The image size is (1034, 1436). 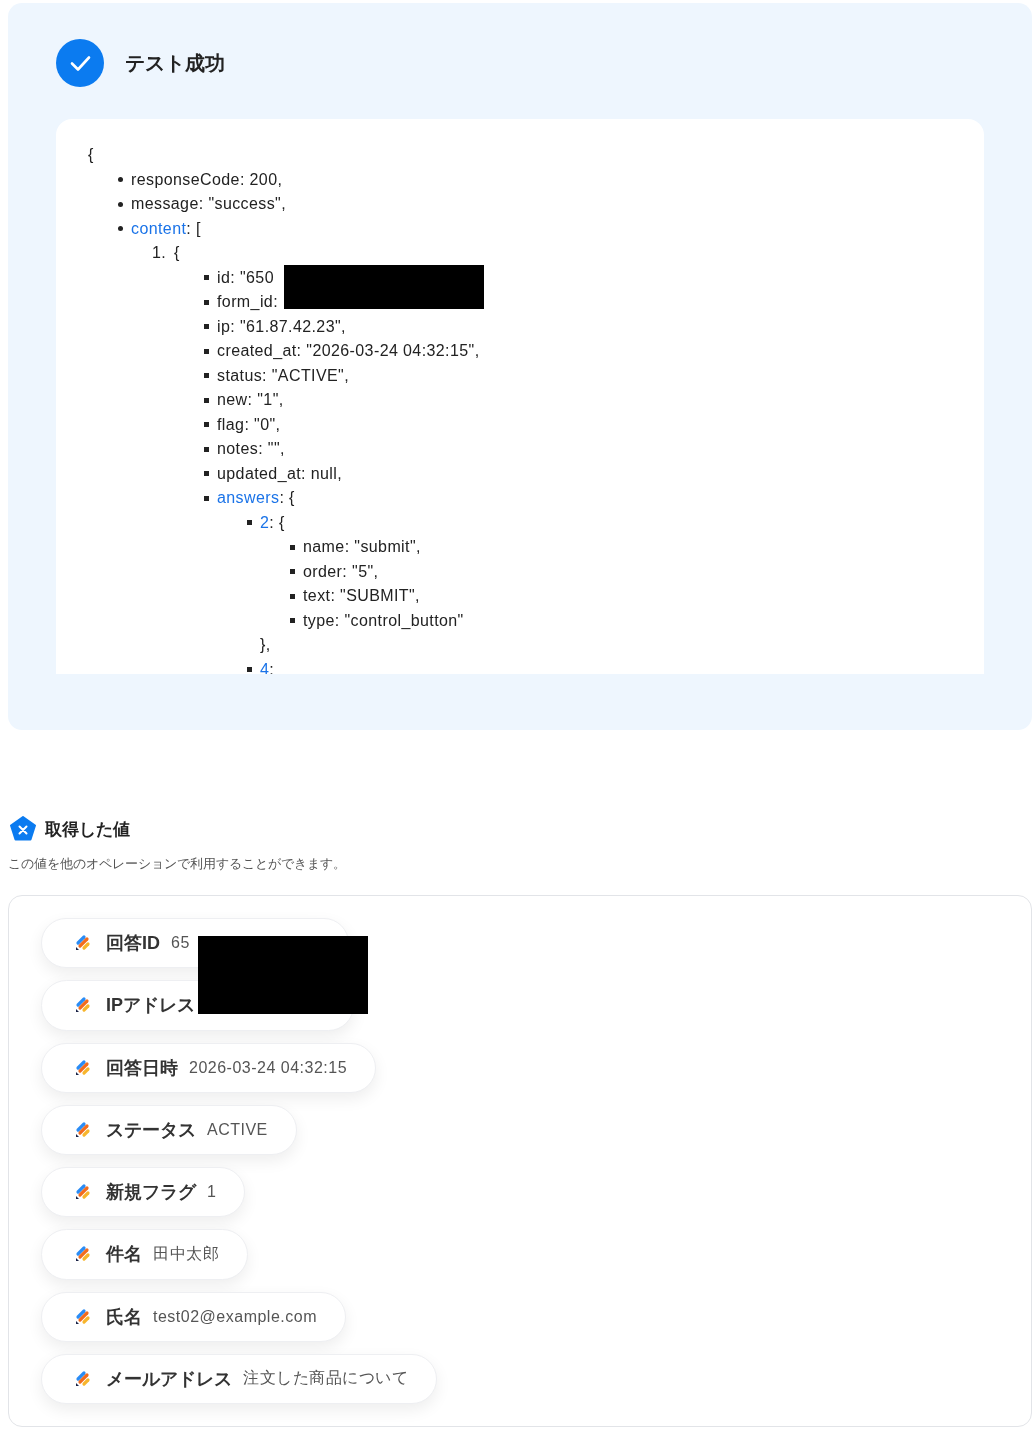 I want to click on code-key: ip, so click(x=224, y=326).